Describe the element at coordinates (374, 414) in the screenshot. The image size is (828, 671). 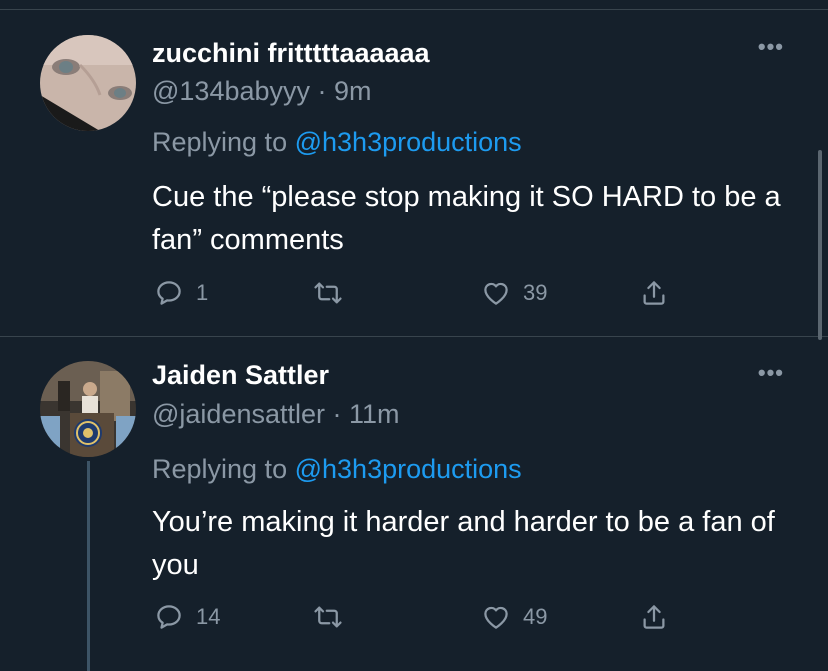
I see `timestamp: 11m` at that location.